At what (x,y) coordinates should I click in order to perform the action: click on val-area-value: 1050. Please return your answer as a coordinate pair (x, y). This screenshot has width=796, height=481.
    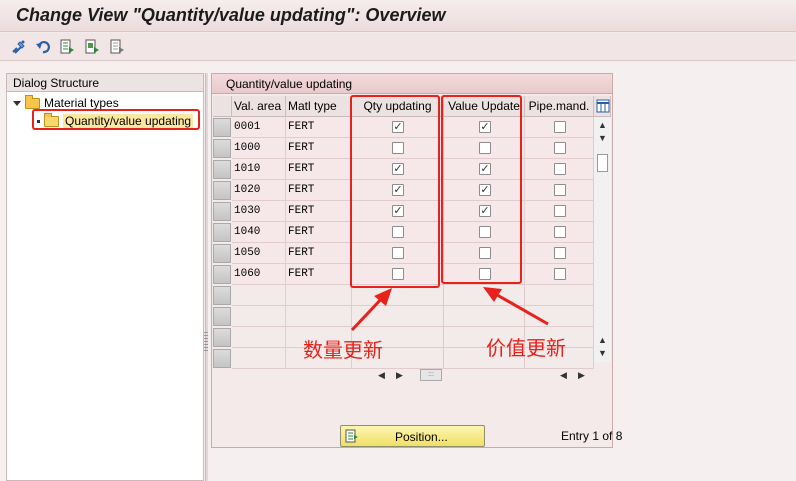
    Looking at the image, I should click on (247, 253).